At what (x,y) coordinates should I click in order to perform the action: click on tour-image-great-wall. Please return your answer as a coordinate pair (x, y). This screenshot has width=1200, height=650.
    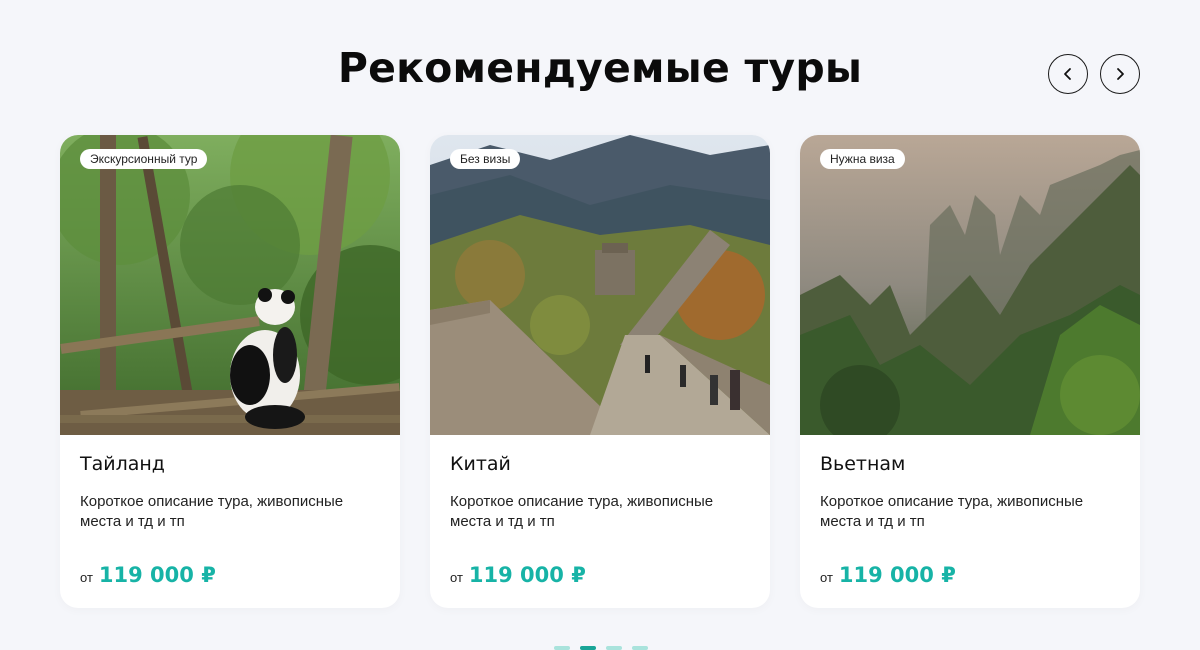
    Looking at the image, I should click on (600, 285).